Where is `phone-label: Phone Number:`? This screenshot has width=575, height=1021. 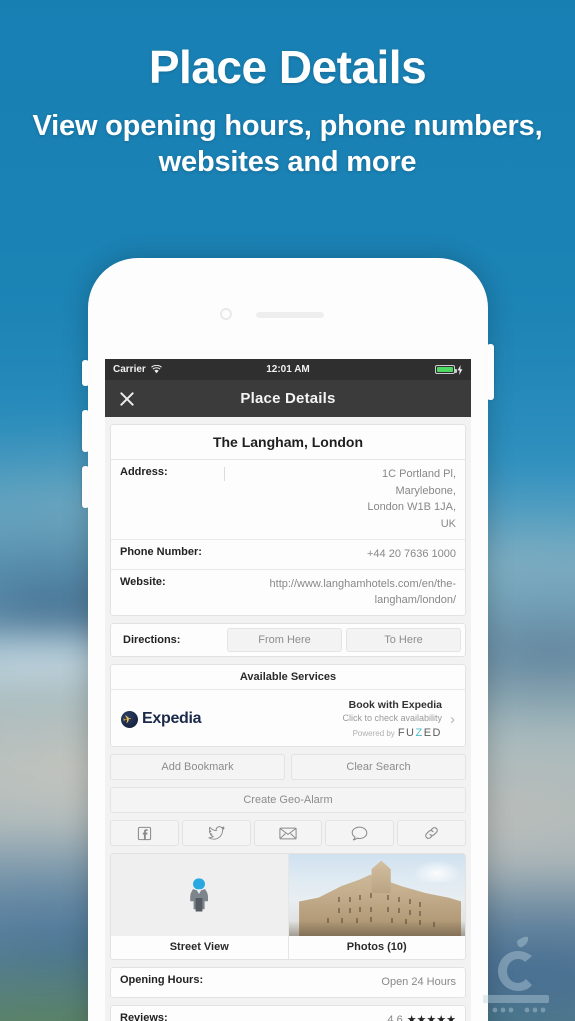 phone-label: Phone Number: is located at coordinates (161, 551).